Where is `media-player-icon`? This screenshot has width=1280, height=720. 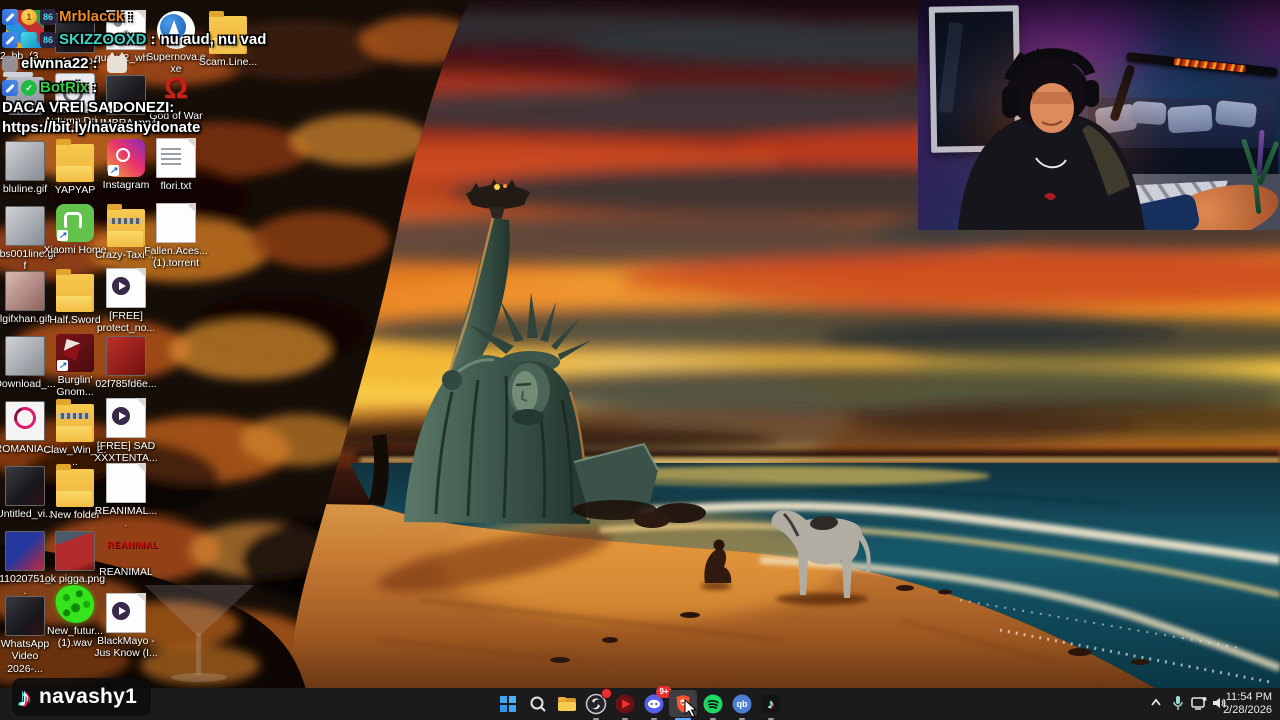 media-player-icon is located at coordinates (625, 703).